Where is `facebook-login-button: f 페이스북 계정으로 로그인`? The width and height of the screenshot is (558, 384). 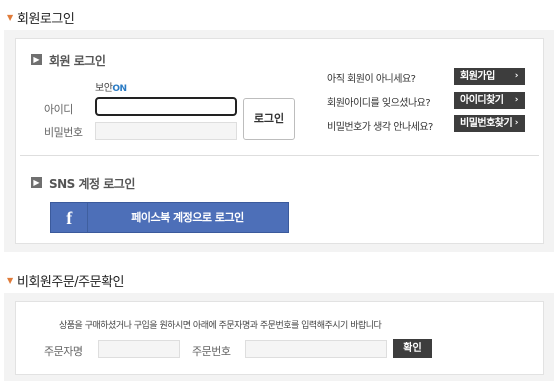 facebook-login-button: f 페이스북 계정으로 로그인 is located at coordinates (169, 217).